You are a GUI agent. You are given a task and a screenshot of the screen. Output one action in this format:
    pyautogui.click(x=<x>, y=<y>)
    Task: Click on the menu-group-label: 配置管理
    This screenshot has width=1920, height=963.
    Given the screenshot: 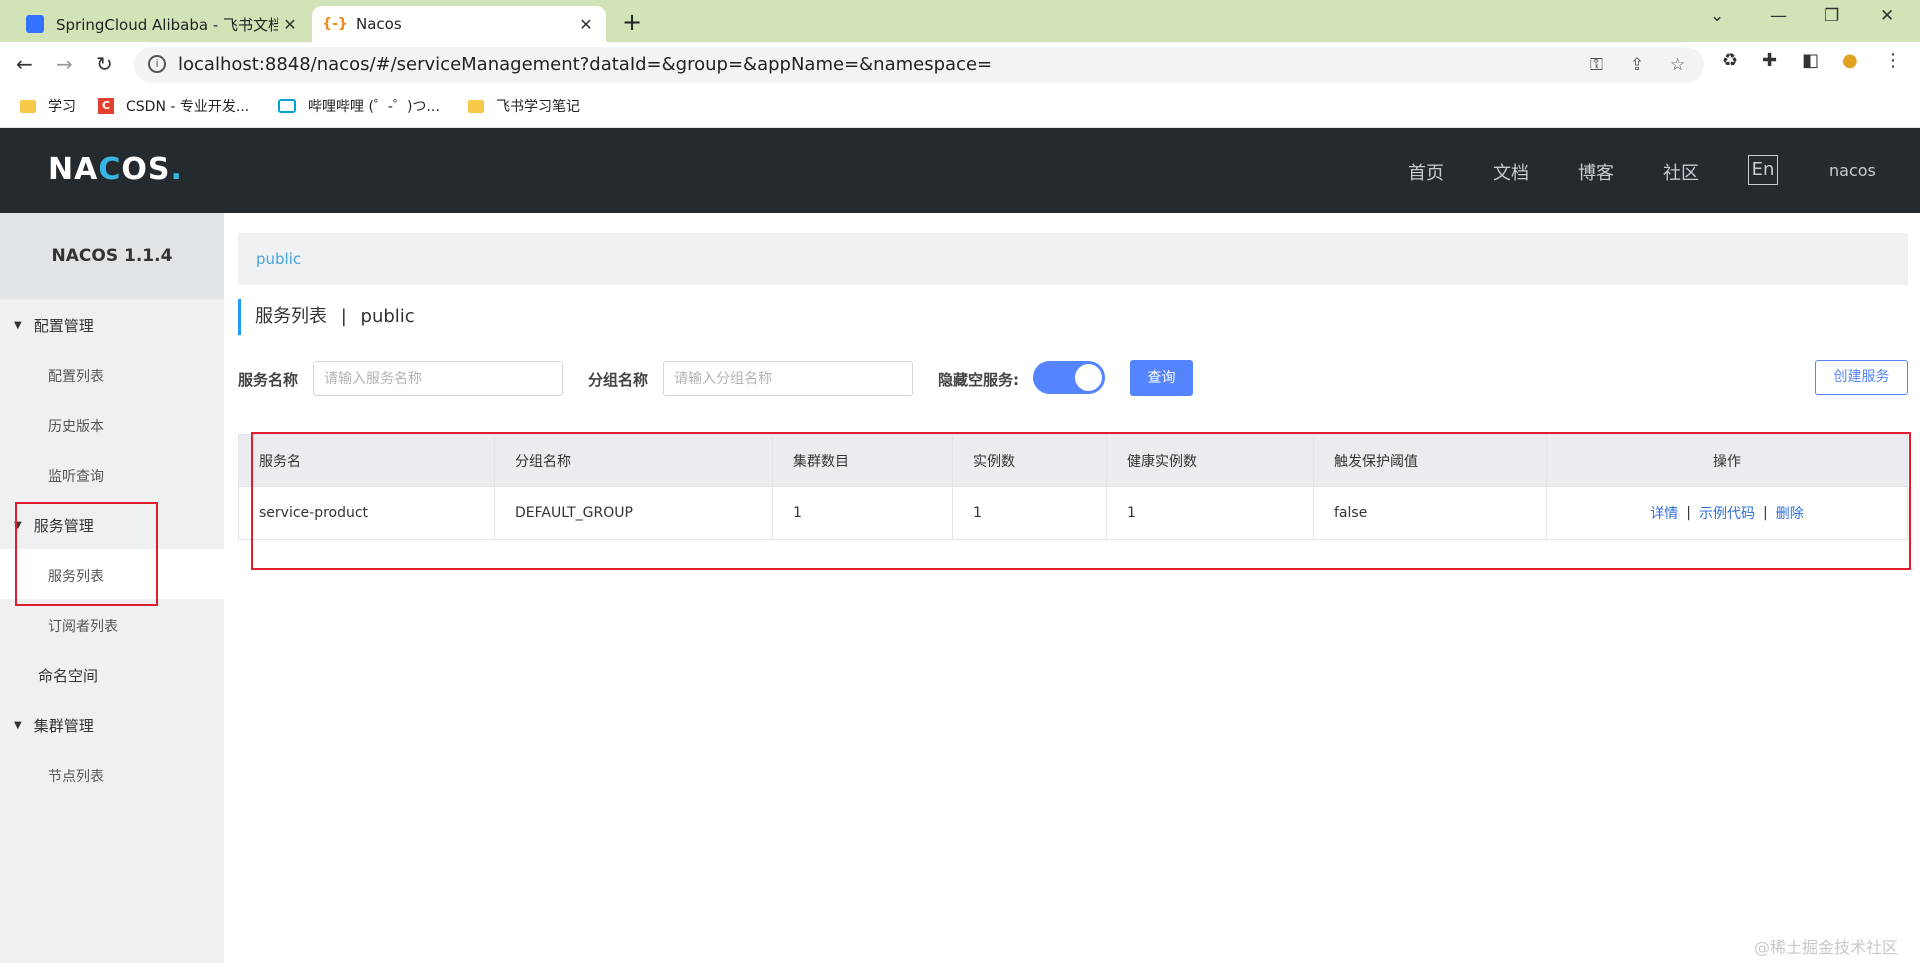 What is the action you would take?
    pyautogui.click(x=63, y=326)
    